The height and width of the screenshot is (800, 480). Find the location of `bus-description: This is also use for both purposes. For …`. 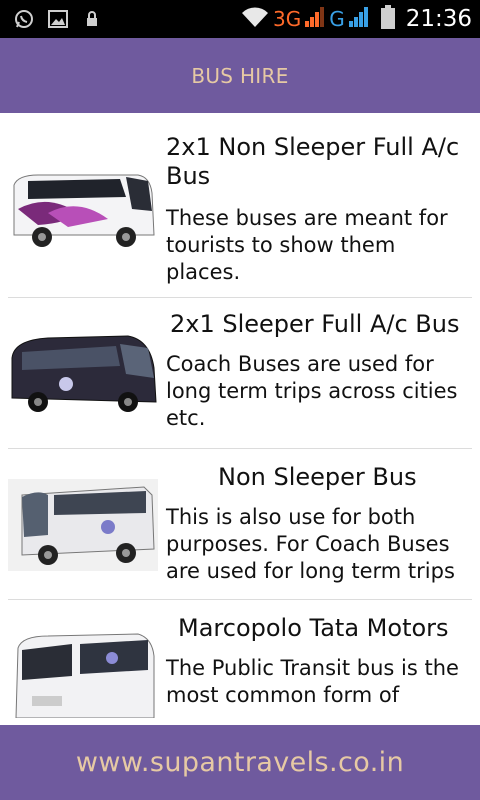

bus-description: This is also use for both purposes. For … is located at coordinates (310, 544).